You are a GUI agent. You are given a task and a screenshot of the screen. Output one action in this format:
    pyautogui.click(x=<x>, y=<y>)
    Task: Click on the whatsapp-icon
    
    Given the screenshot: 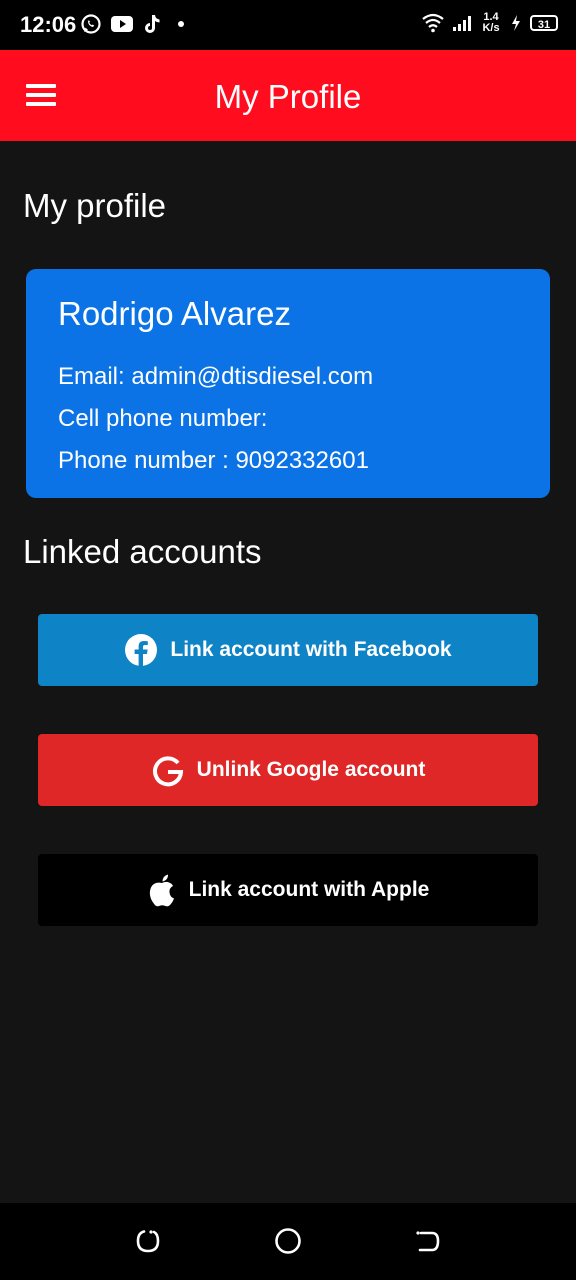 What is the action you would take?
    pyautogui.click(x=91, y=24)
    